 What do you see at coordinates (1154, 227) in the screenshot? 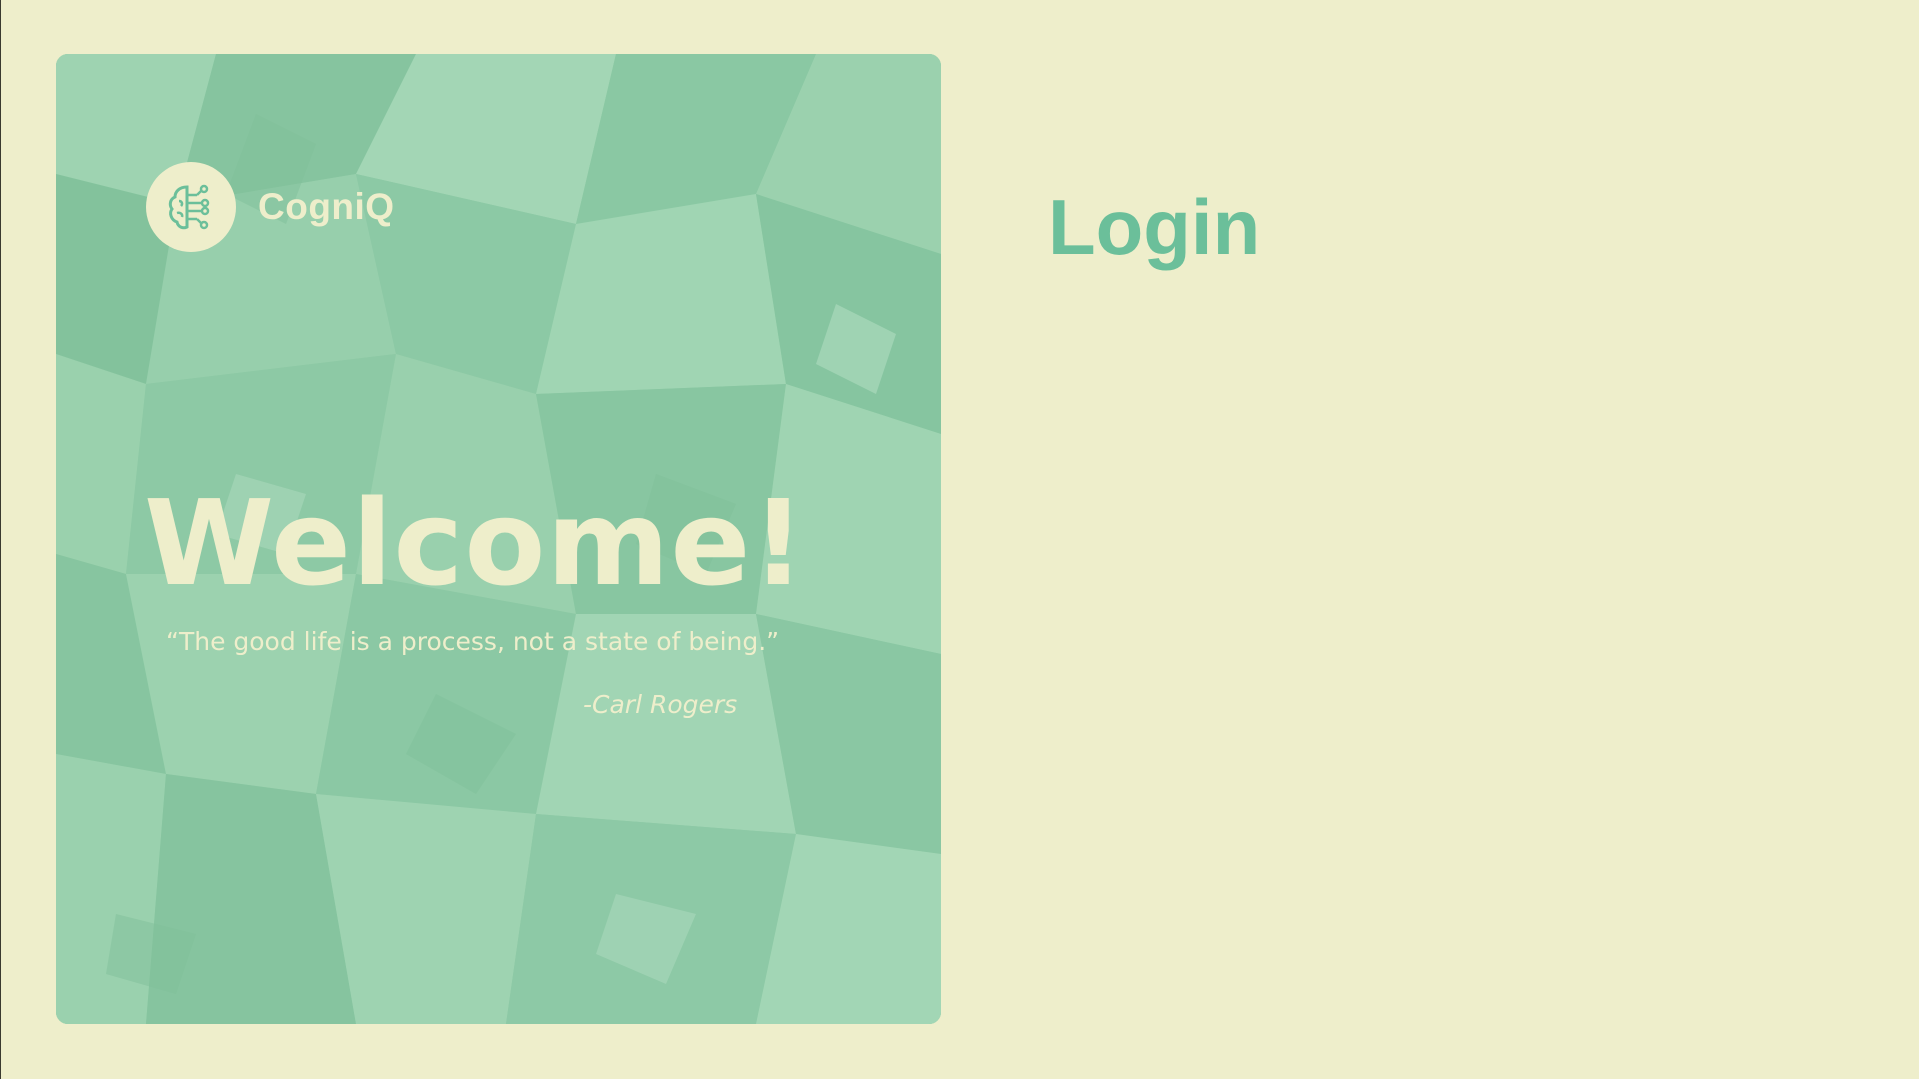
I see `login-title: Login` at bounding box center [1154, 227].